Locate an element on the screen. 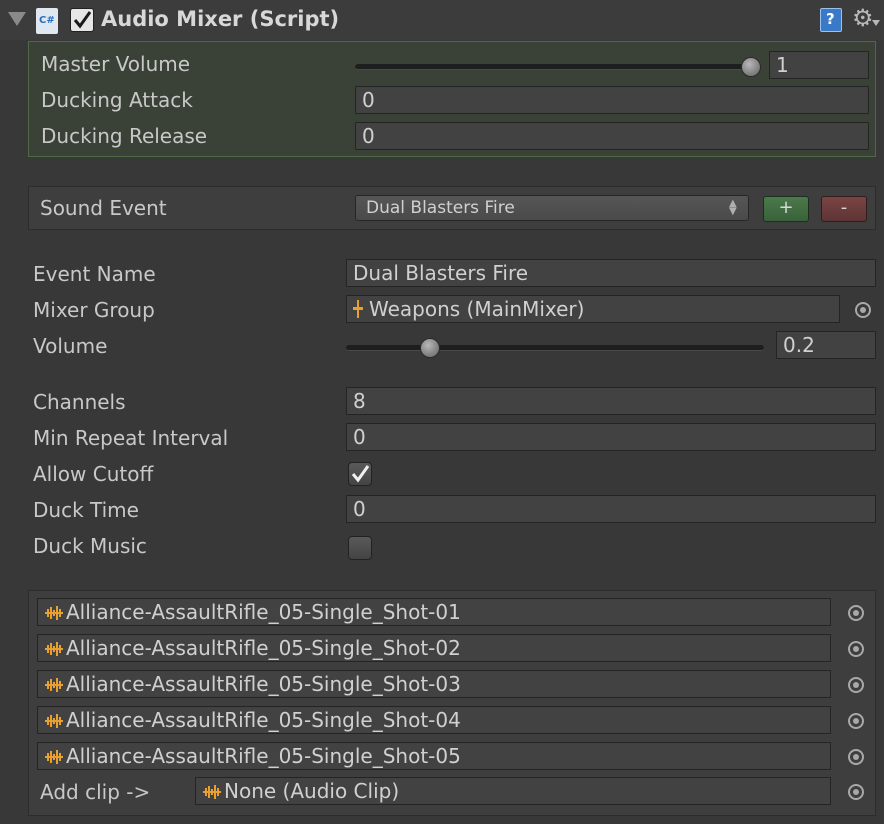 This screenshot has height=824, width=884. clip-name: Alliance-AssaultRifle_05-Single_Shot-01 is located at coordinates (263, 612).